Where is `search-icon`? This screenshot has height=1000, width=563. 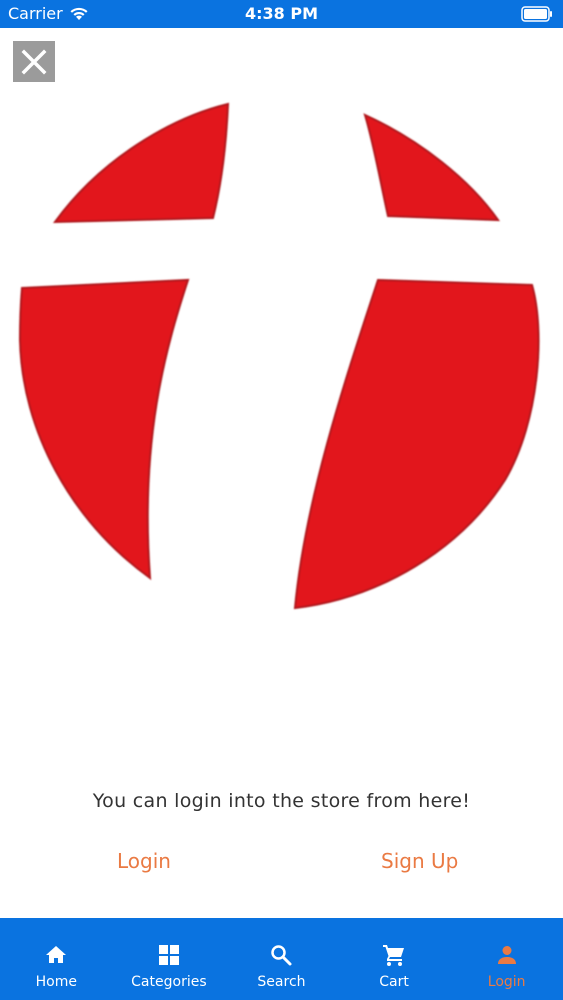
search-icon is located at coordinates (281, 955).